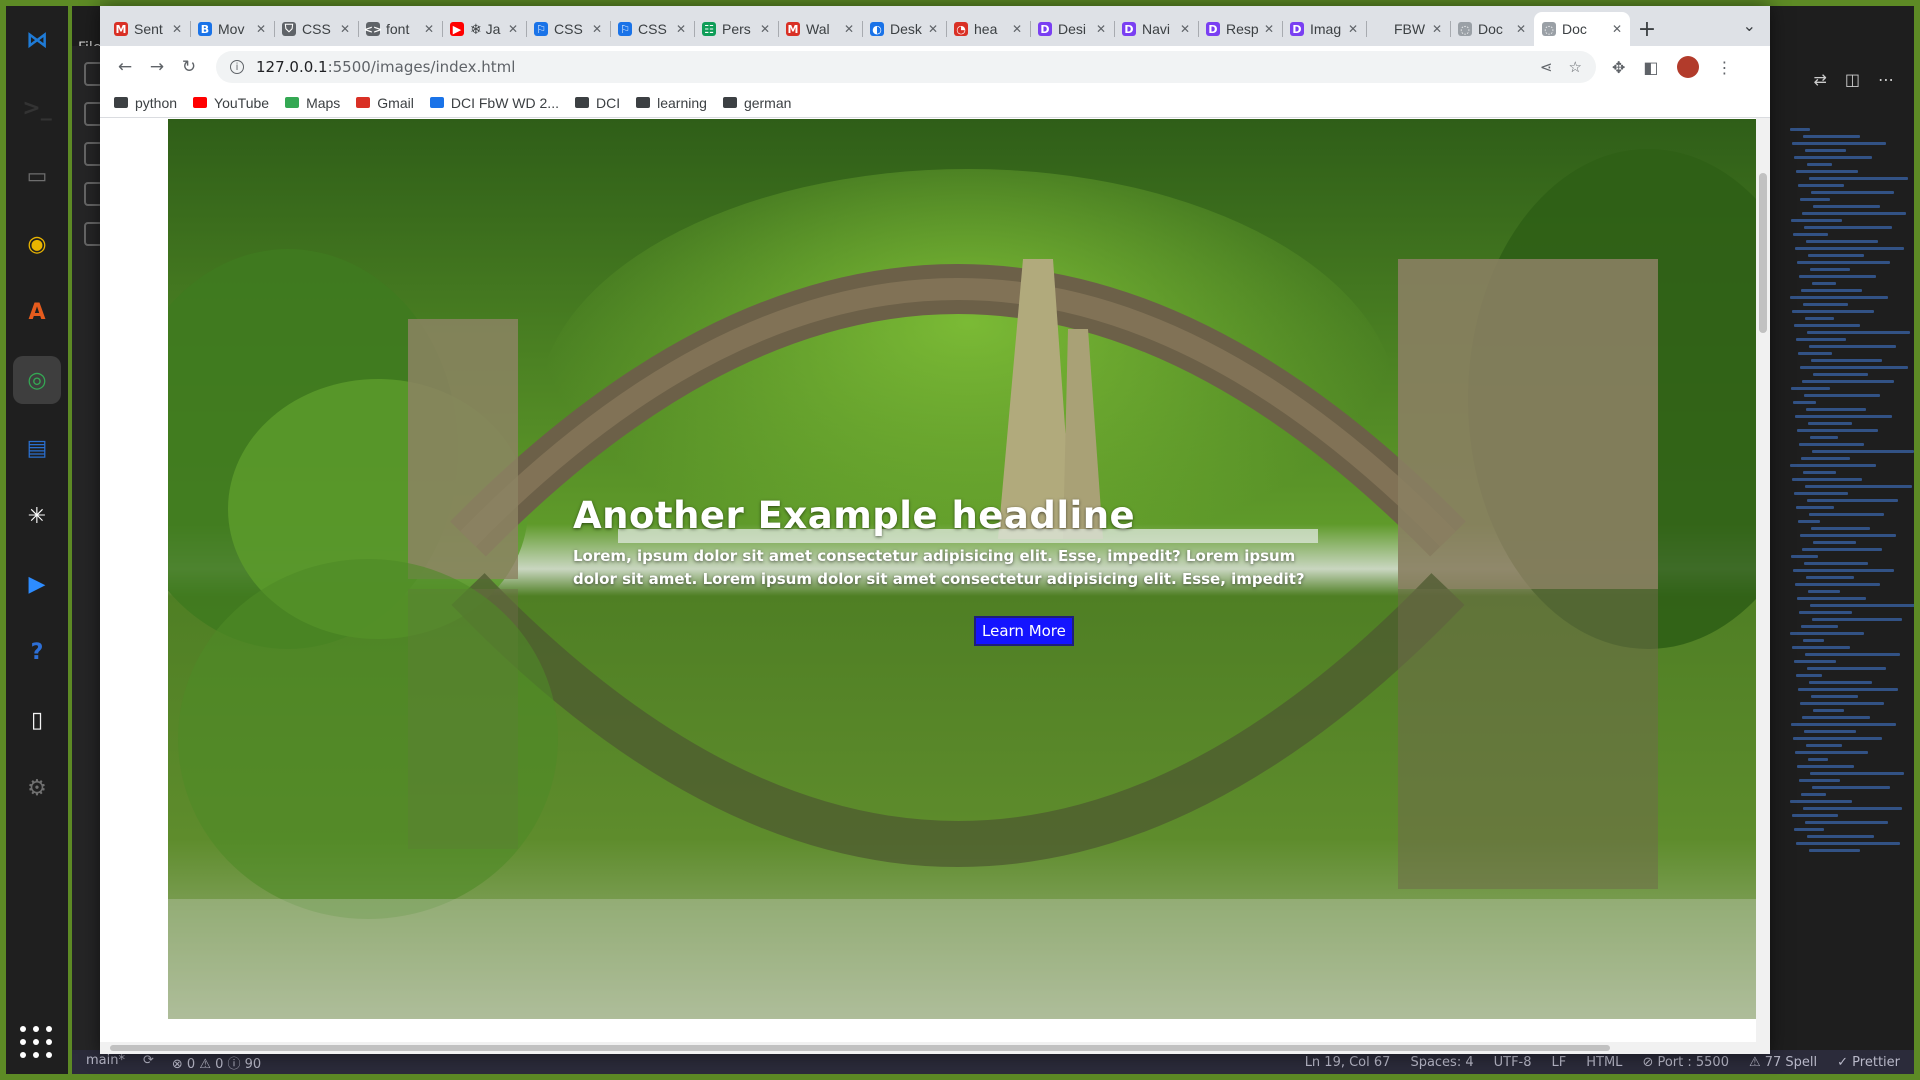  Describe the element at coordinates (37, 516) in the screenshot. I see `slack-icon: ✳` at that location.